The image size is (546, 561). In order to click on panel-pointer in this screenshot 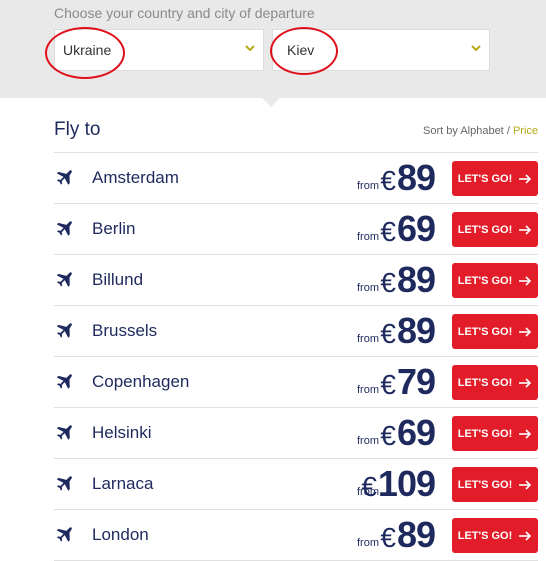, I will do `click(271, 102)`.